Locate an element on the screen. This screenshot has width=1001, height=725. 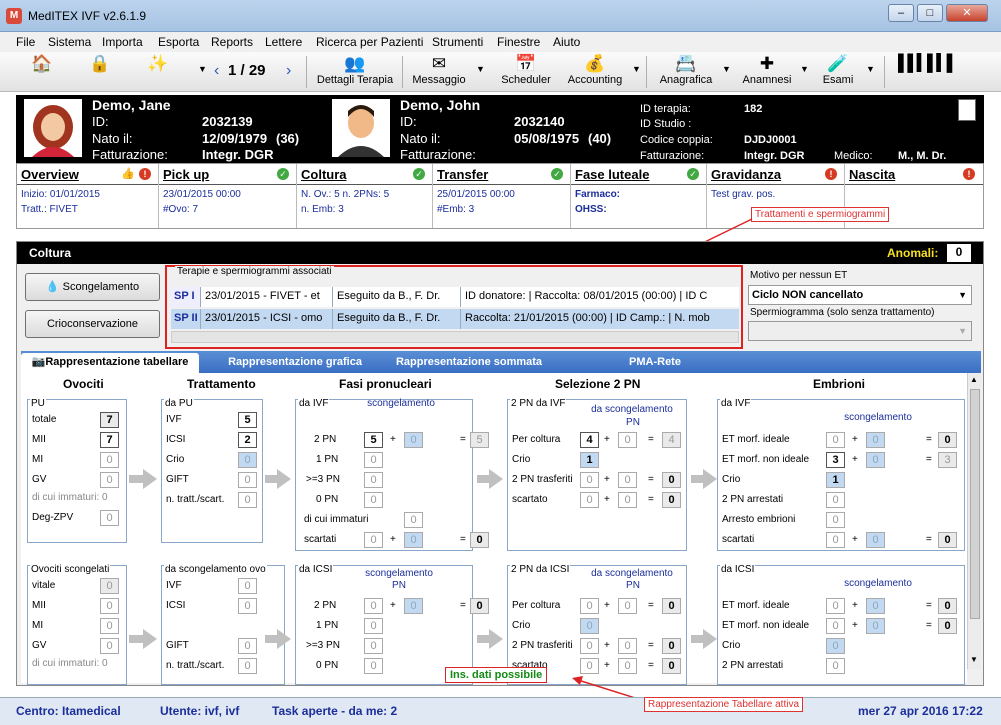
scongelamento-button: 💧 Scongelamento is located at coordinates (92, 287).